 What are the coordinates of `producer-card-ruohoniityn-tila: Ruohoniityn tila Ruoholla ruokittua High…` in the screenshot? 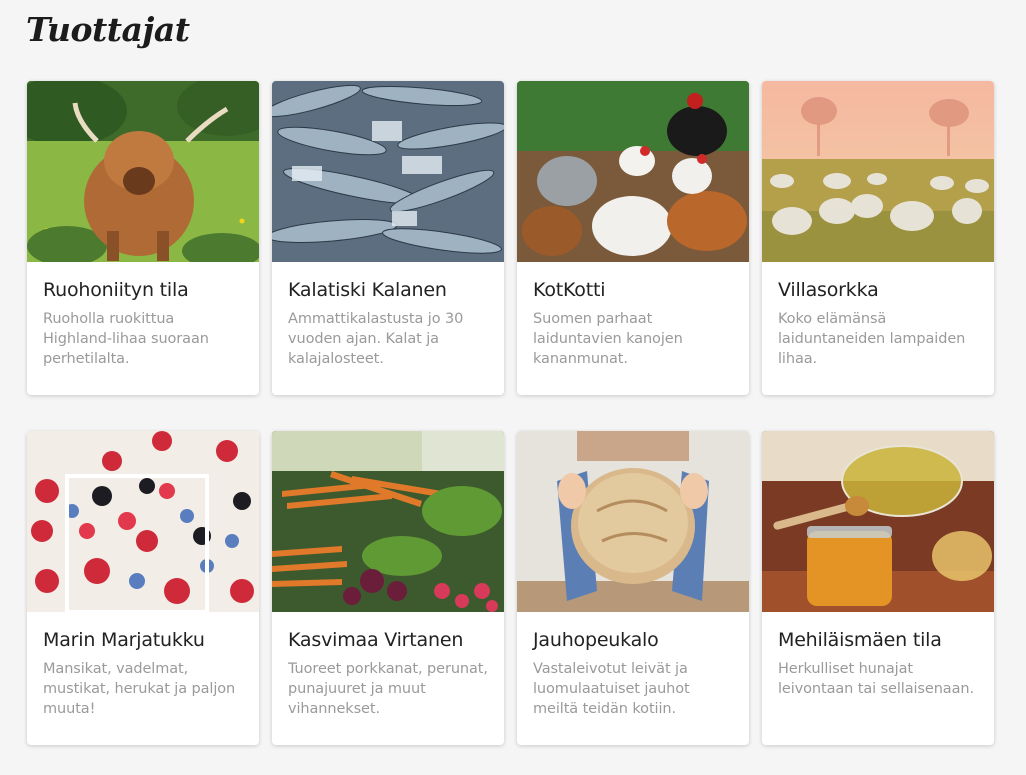 It's located at (143, 238).